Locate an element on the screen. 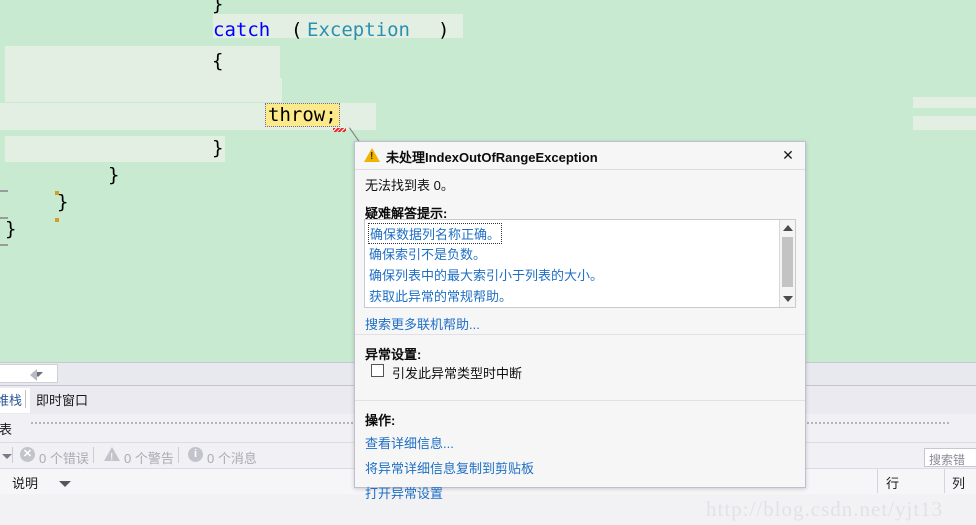  code-token-paren-open: ( is located at coordinates (297, 30).